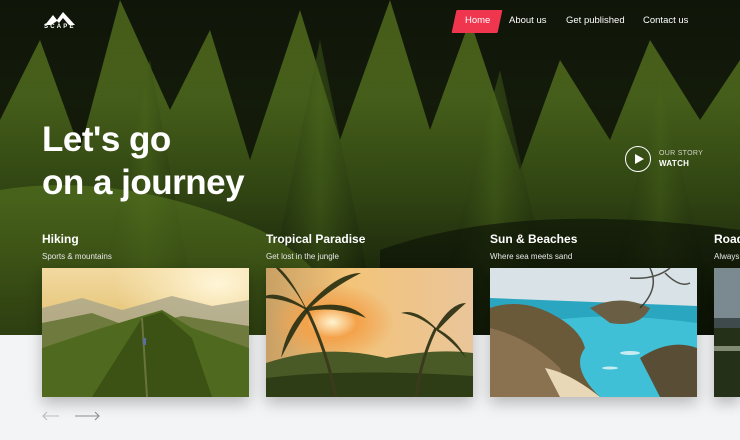  Describe the element at coordinates (87, 416) in the screenshot. I see `arrow-right-icon` at that location.